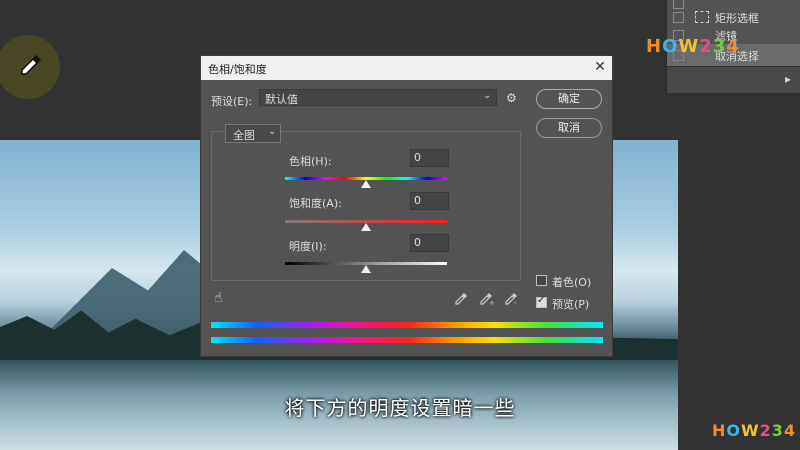 The image size is (800, 450). Describe the element at coordinates (569, 99) in the screenshot. I see `ok-button: 确定` at that location.